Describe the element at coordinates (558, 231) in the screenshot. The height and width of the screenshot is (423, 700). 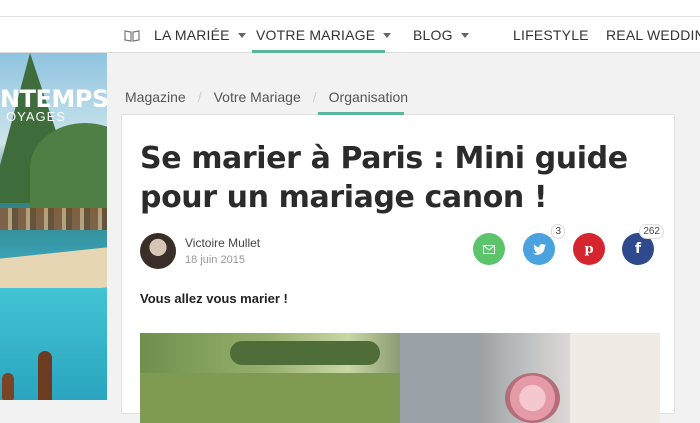
I see `share-count: 3` at that location.